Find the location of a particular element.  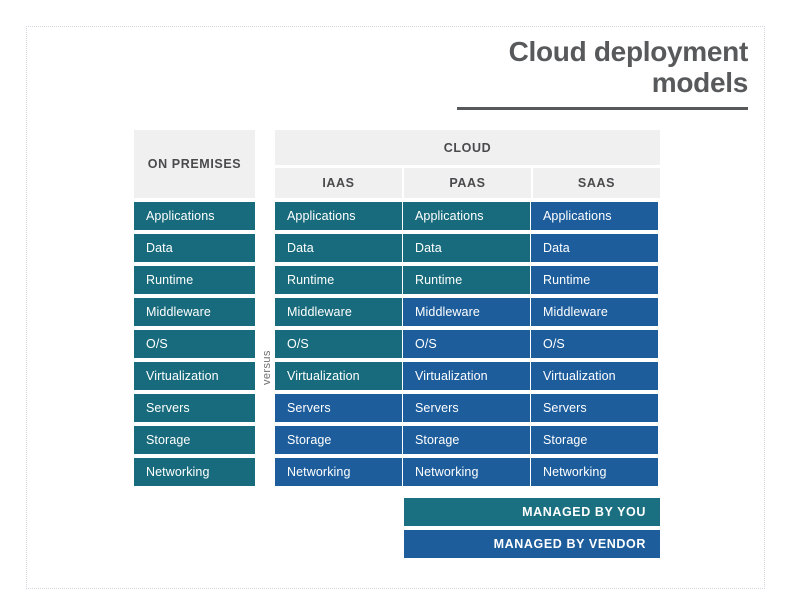

title-underline-rule is located at coordinates (602, 108).